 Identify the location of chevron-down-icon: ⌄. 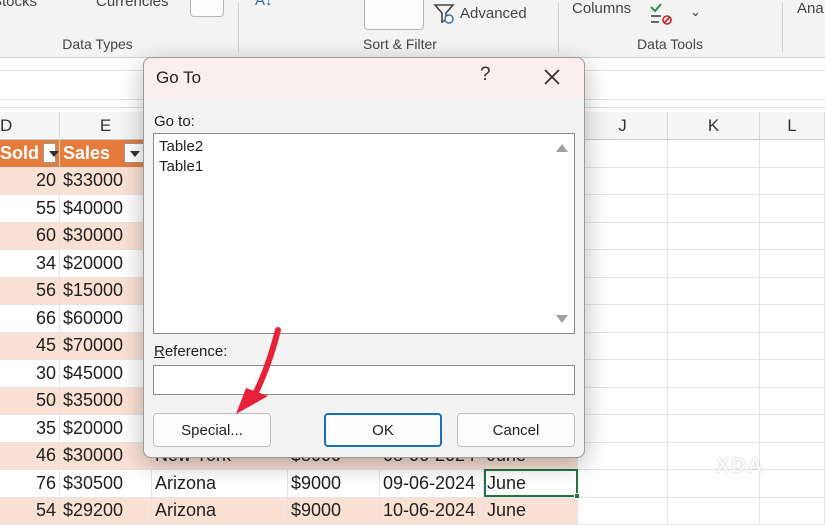
(695, 12).